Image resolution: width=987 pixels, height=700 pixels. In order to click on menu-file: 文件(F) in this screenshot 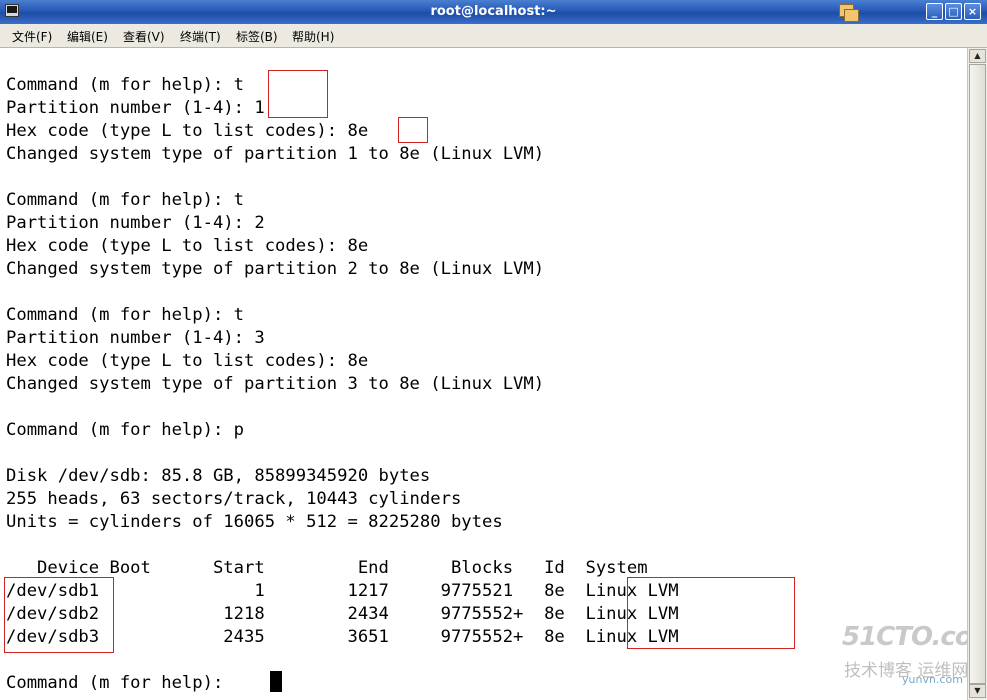, I will do `click(32, 36)`.